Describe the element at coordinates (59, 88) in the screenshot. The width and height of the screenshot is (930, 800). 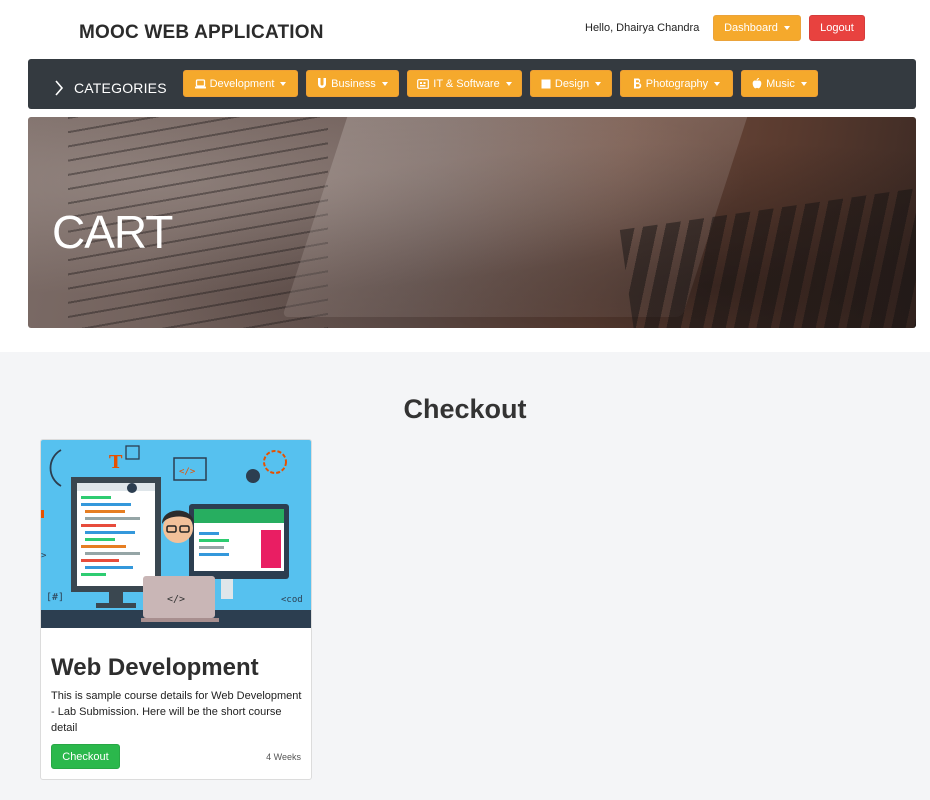
I see `chevron-right-icon` at that location.